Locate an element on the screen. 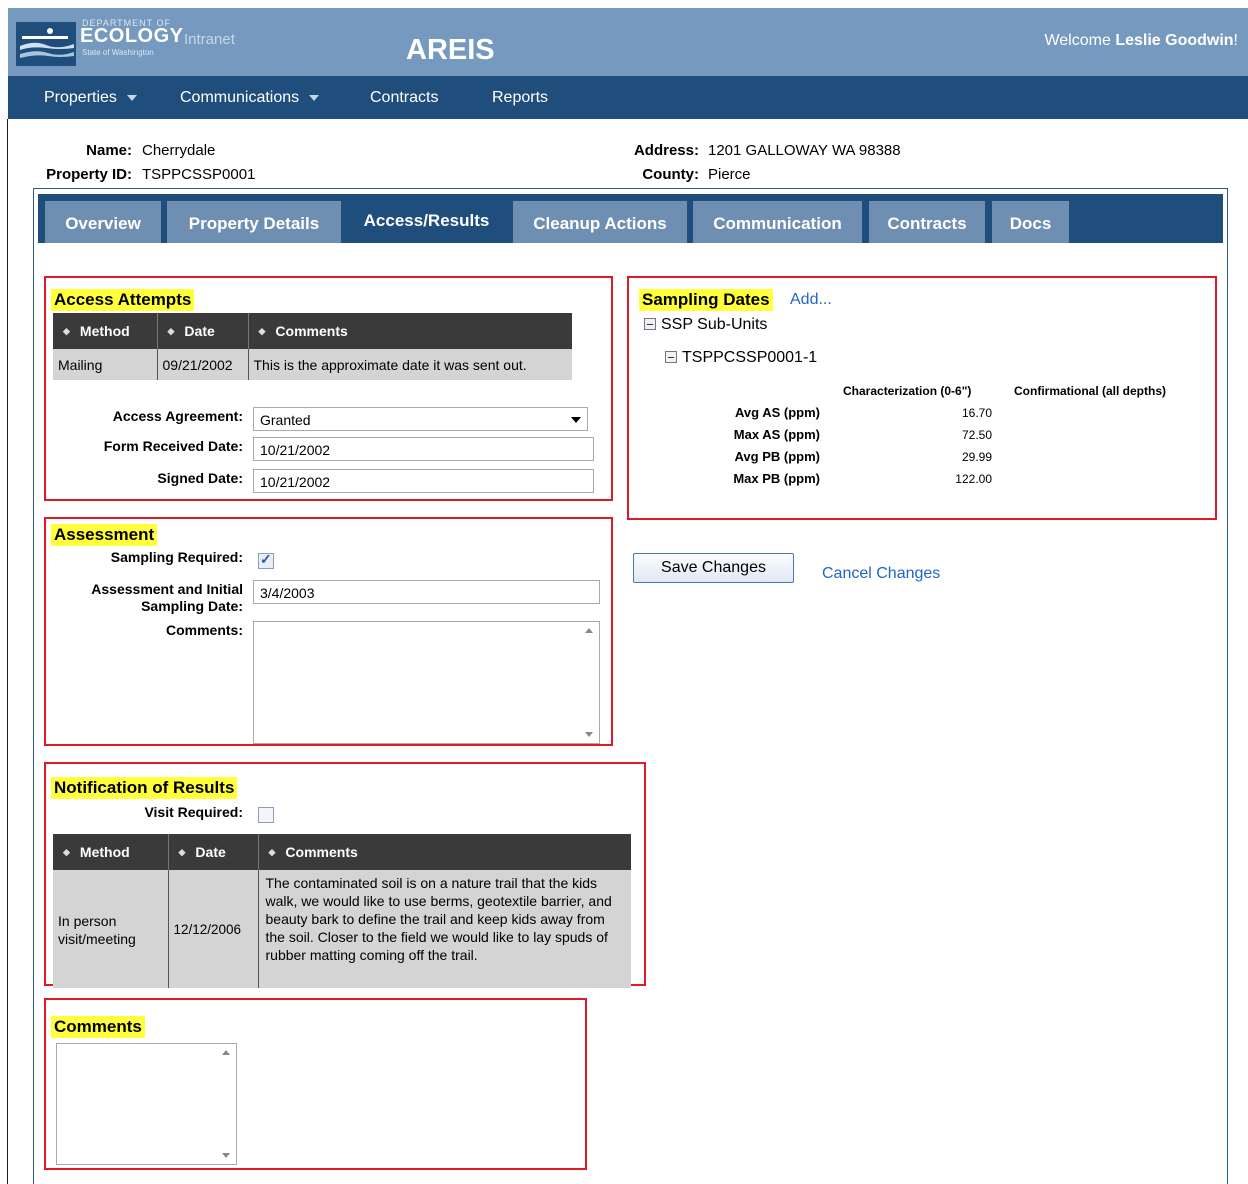 Image resolution: width=1248 pixels, height=1184 pixels. county-value: Pierce is located at coordinates (729, 174).